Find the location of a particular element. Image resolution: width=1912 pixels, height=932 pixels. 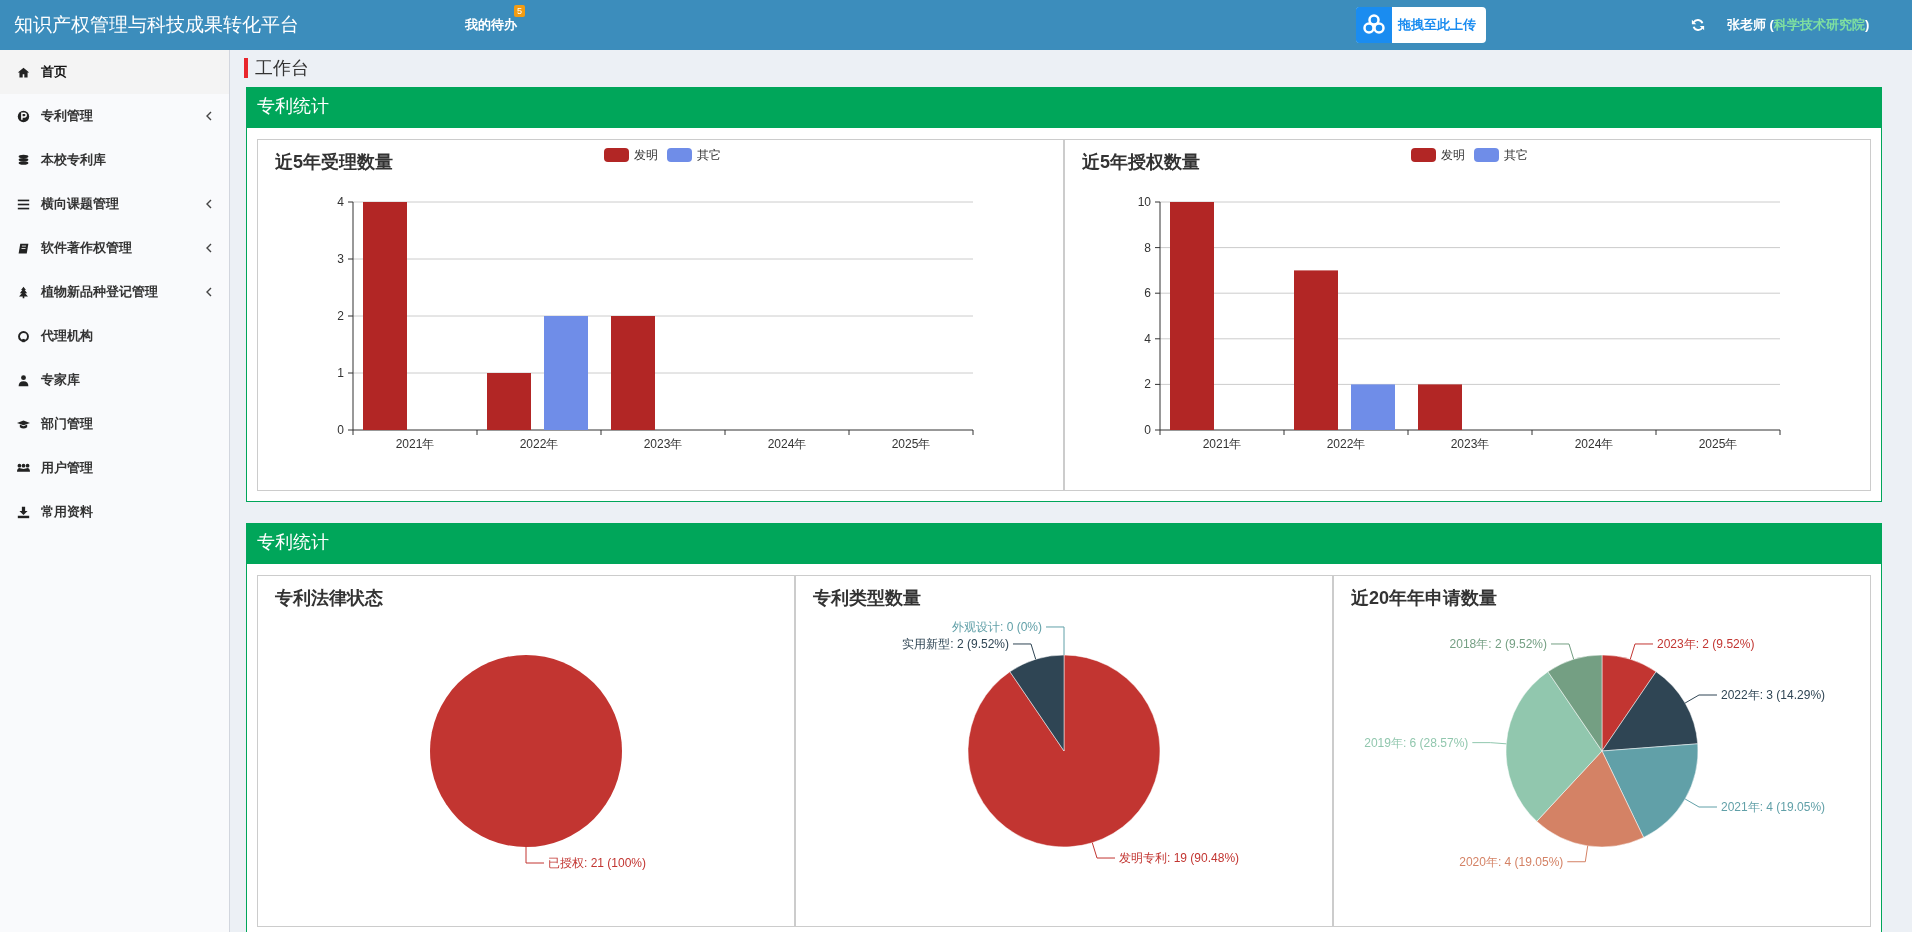

refresh-icon is located at coordinates (1698, 25).